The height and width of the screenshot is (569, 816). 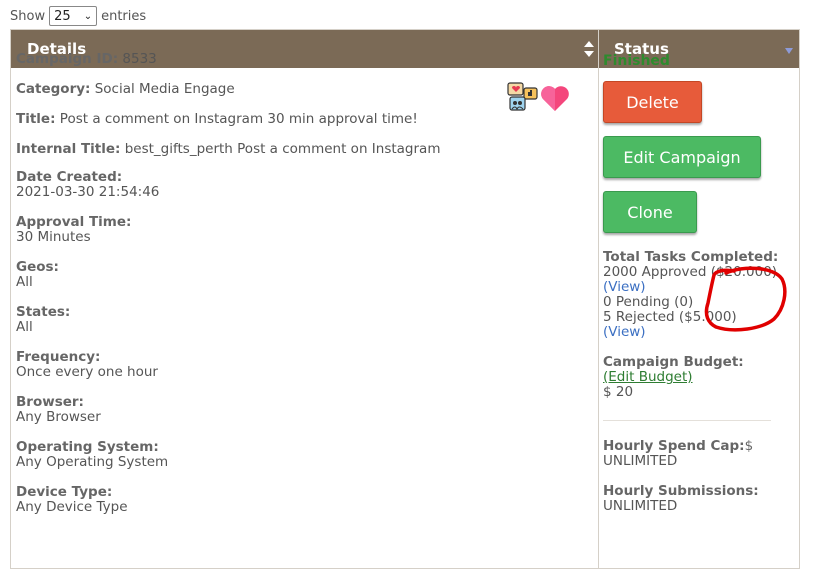 I want to click on sort-icon, so click(x=589, y=49).